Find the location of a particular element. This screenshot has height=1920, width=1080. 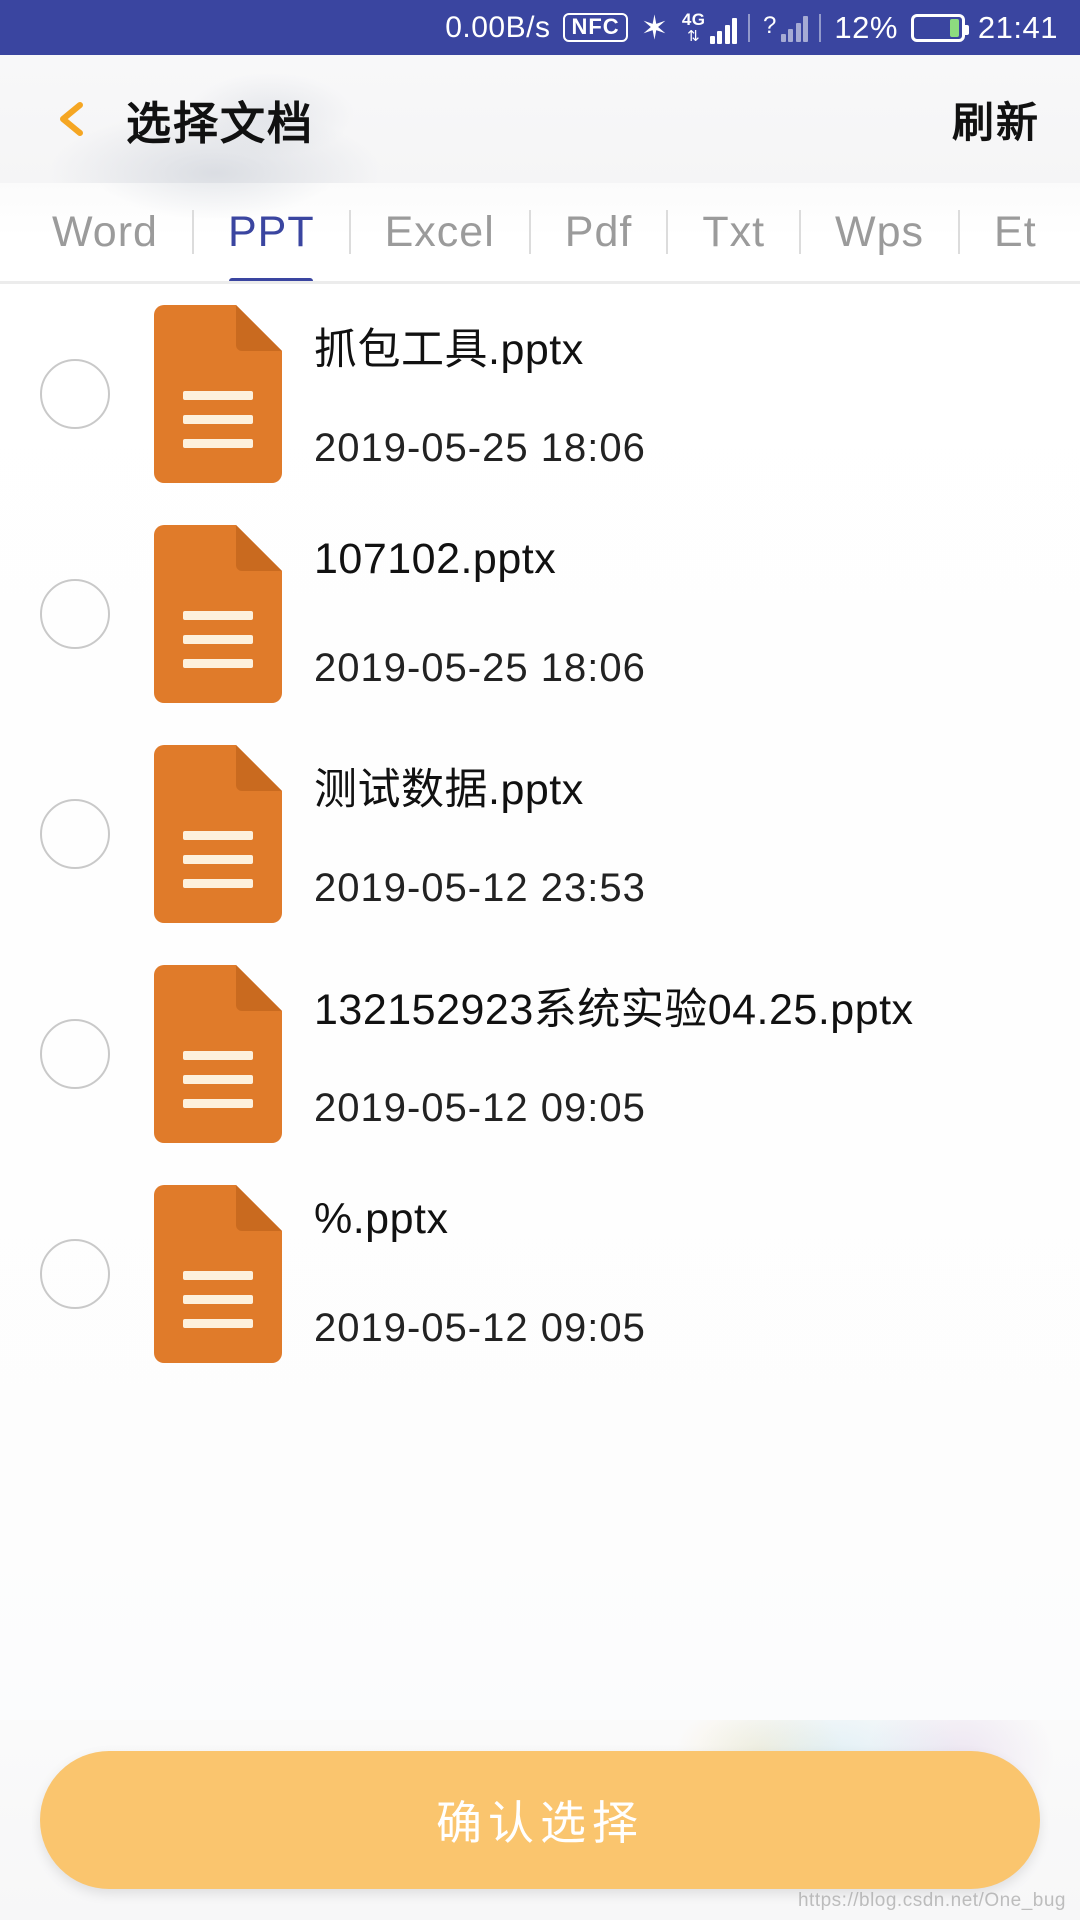

row-text-block: 抓包工具.pptx 2019-05-25 18:06 is located at coordinates (679, 394).